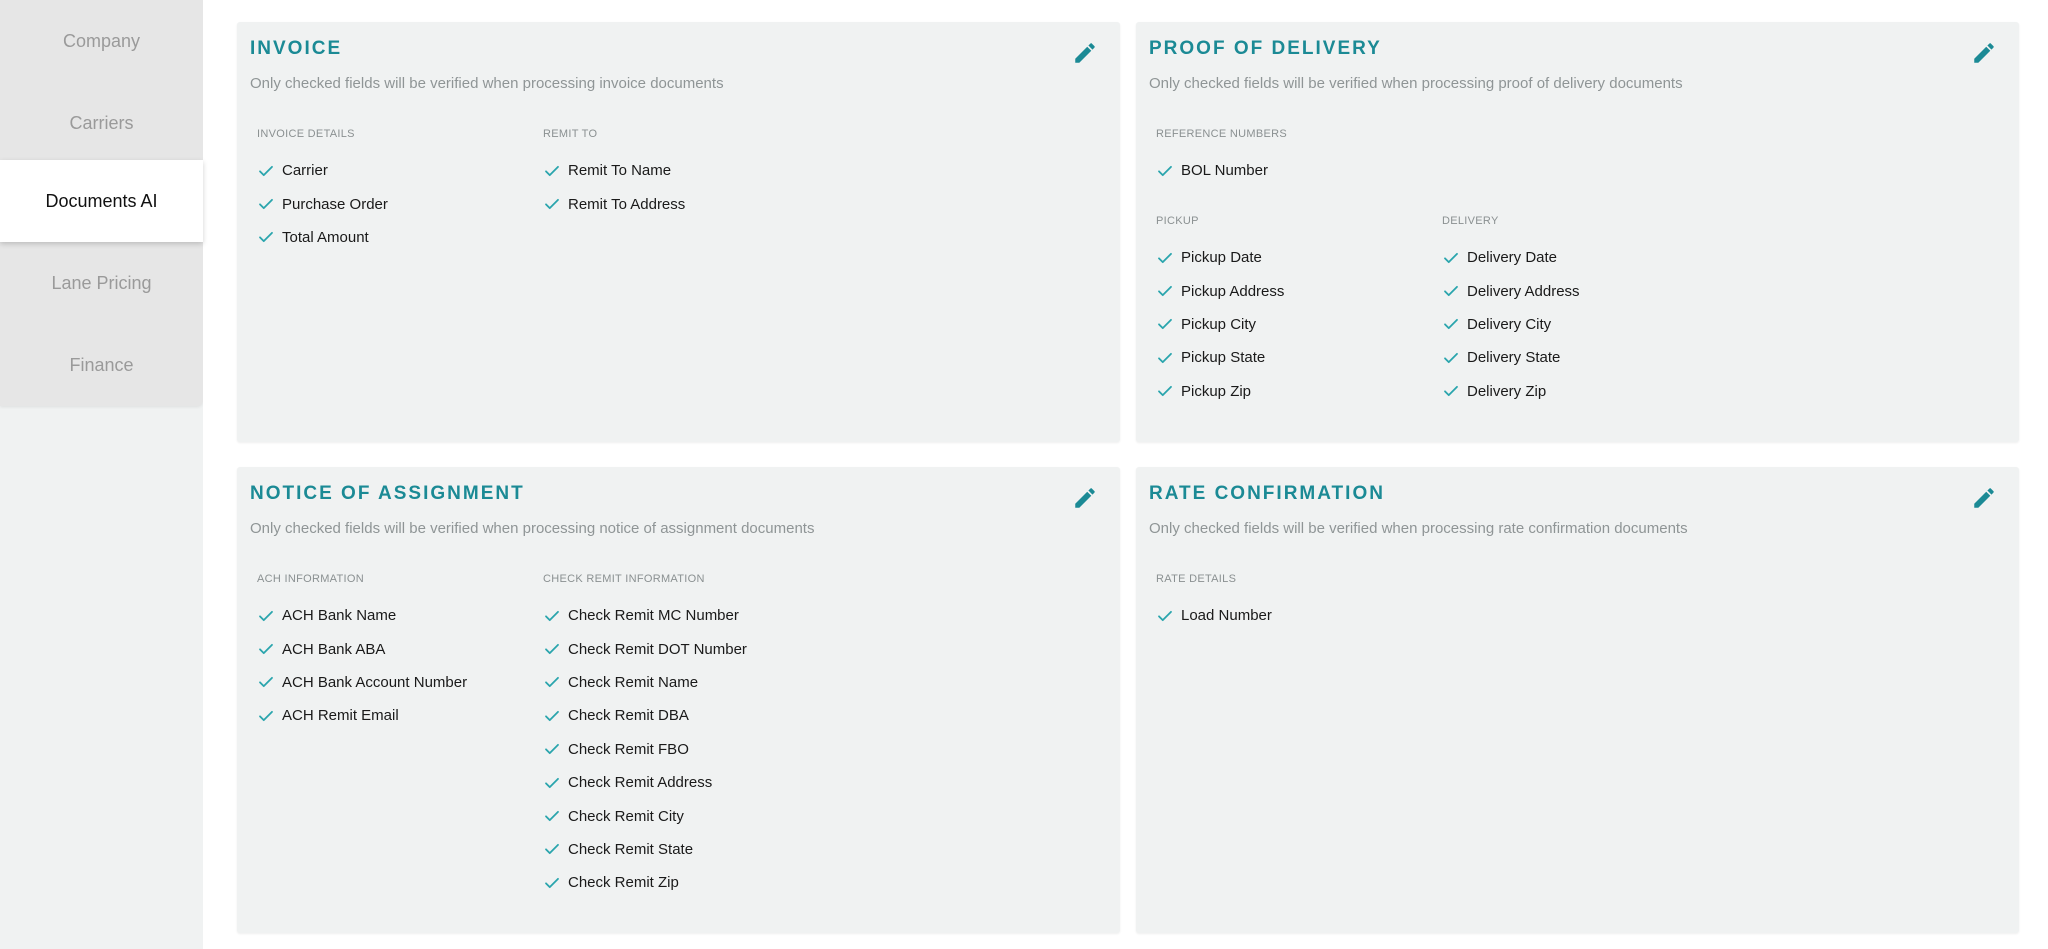 This screenshot has width=2048, height=949. What do you see at coordinates (678, 170) in the screenshot?
I see `checked-field: Remit To Name` at bounding box center [678, 170].